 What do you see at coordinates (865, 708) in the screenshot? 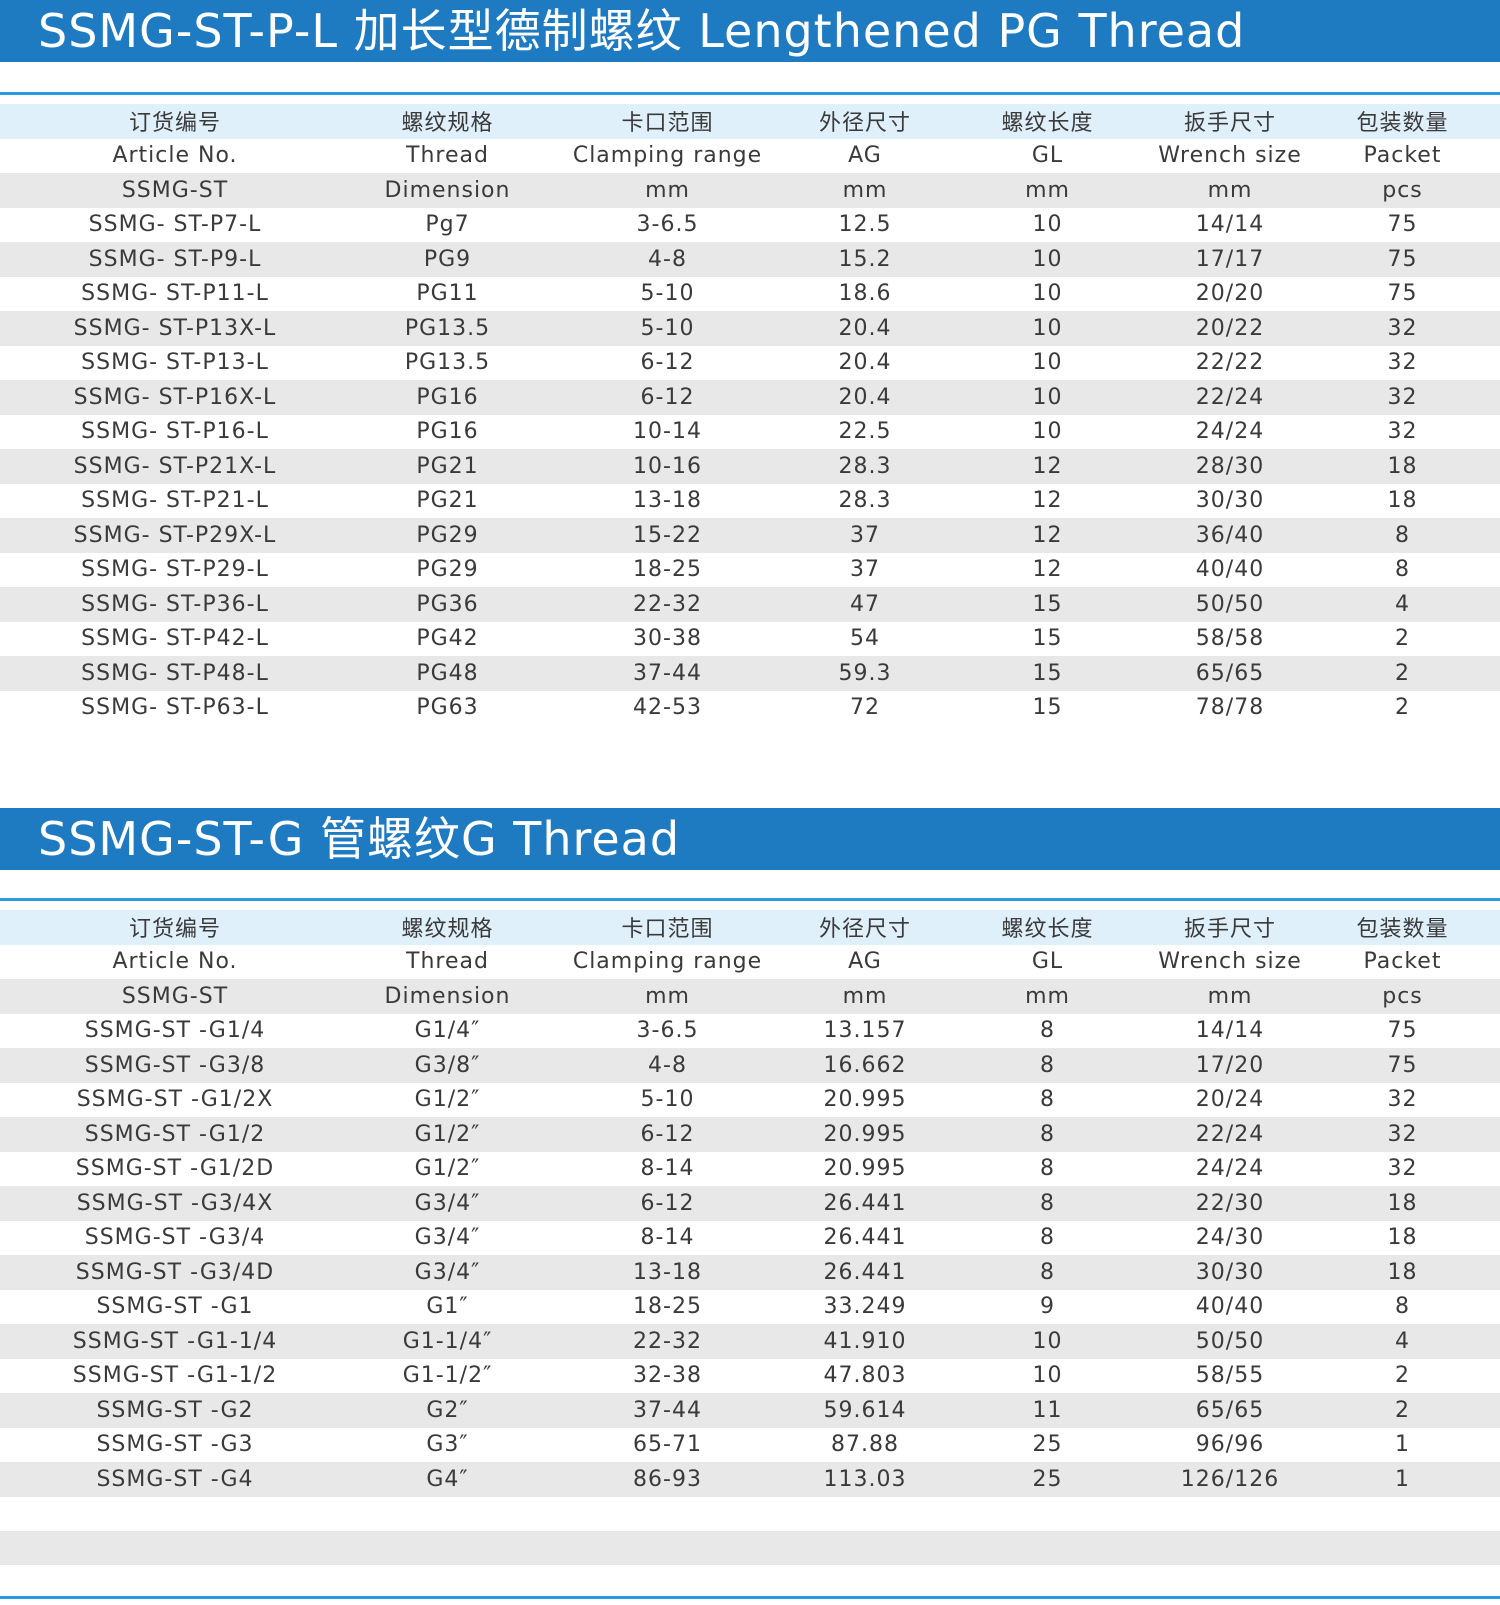
I see `table-cell: 72` at bounding box center [865, 708].